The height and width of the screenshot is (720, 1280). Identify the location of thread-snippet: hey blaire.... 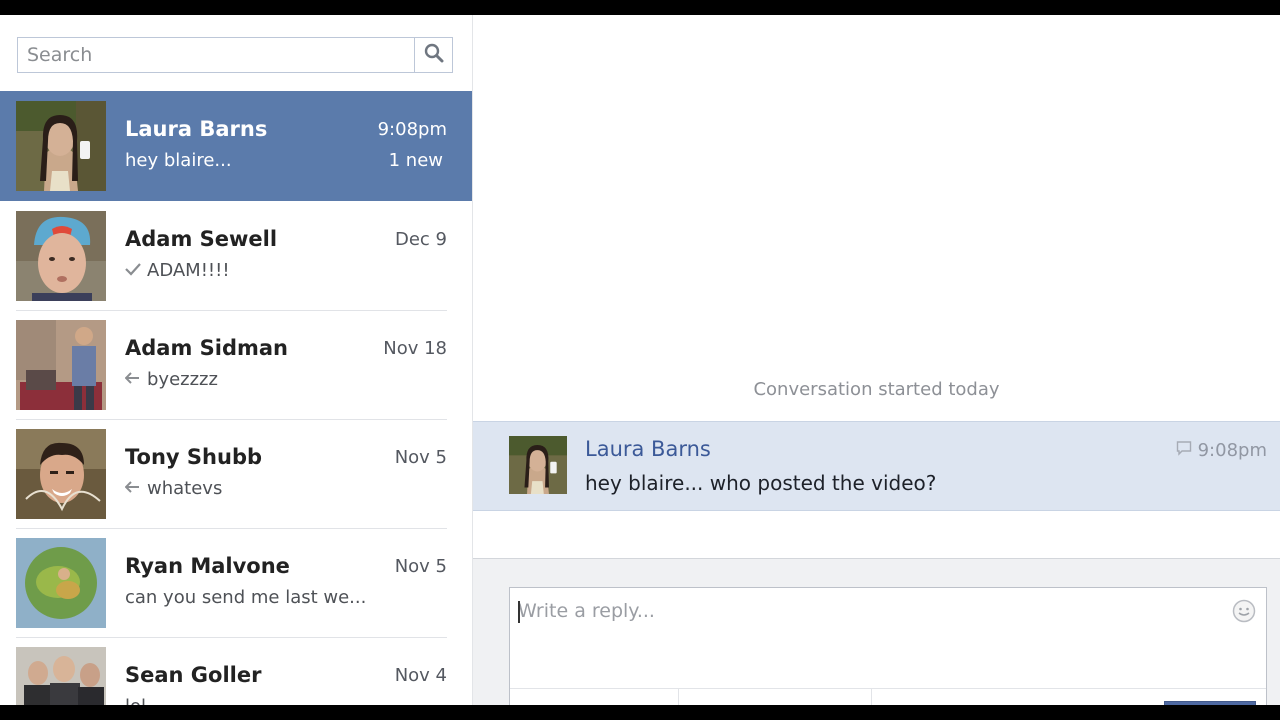
(260, 160).